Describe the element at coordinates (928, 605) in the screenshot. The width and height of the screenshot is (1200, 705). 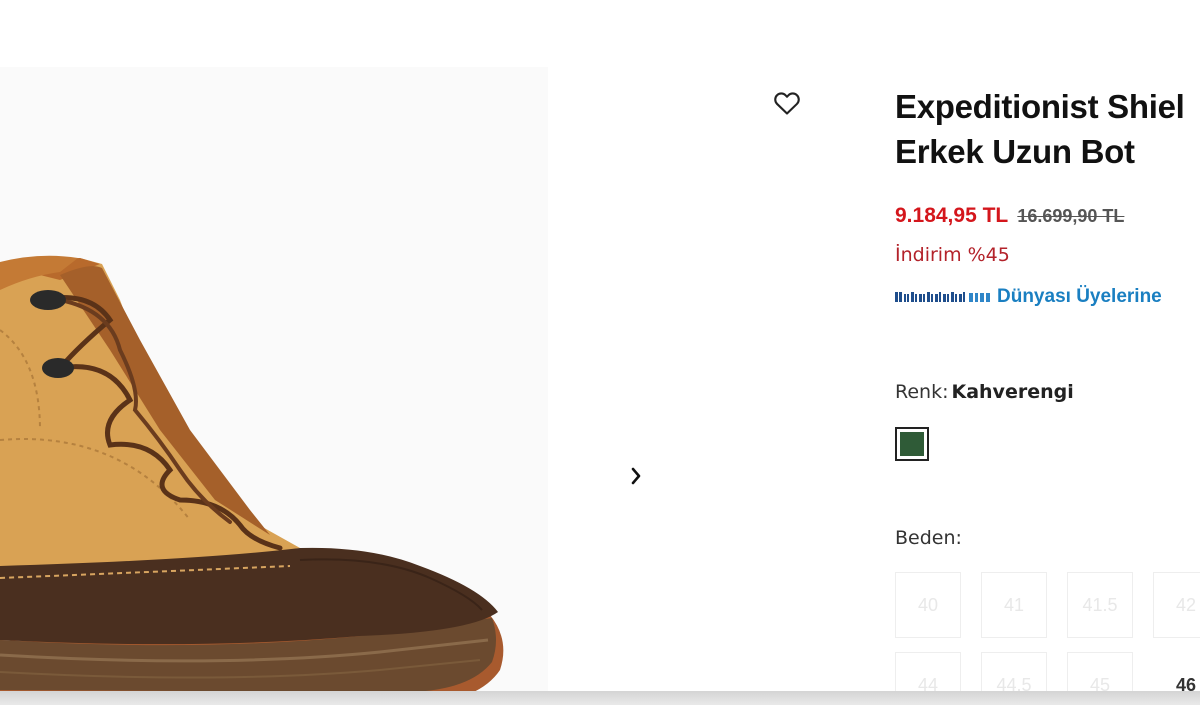
I see `size-option: 40` at that location.